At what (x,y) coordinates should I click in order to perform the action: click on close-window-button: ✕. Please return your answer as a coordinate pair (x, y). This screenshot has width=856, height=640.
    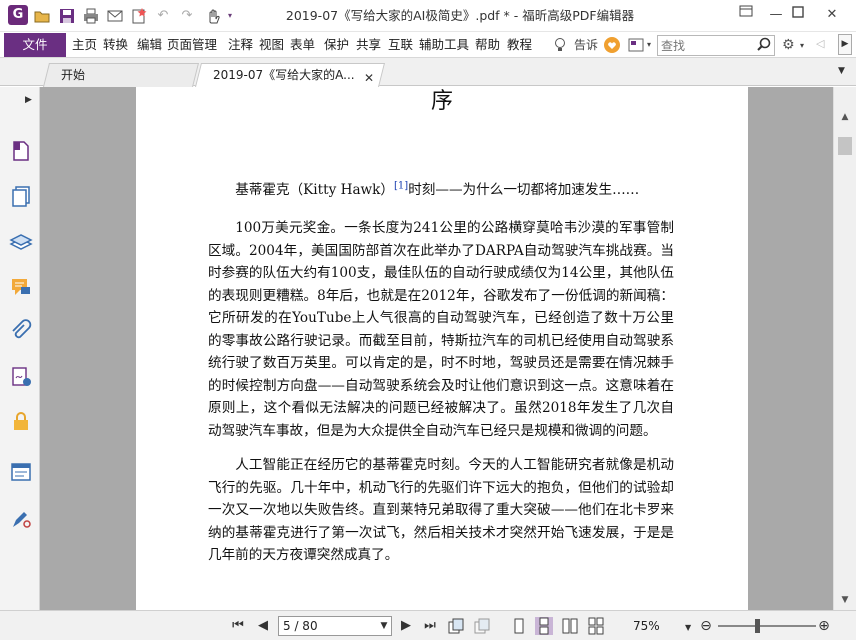
    Looking at the image, I should click on (832, 15).